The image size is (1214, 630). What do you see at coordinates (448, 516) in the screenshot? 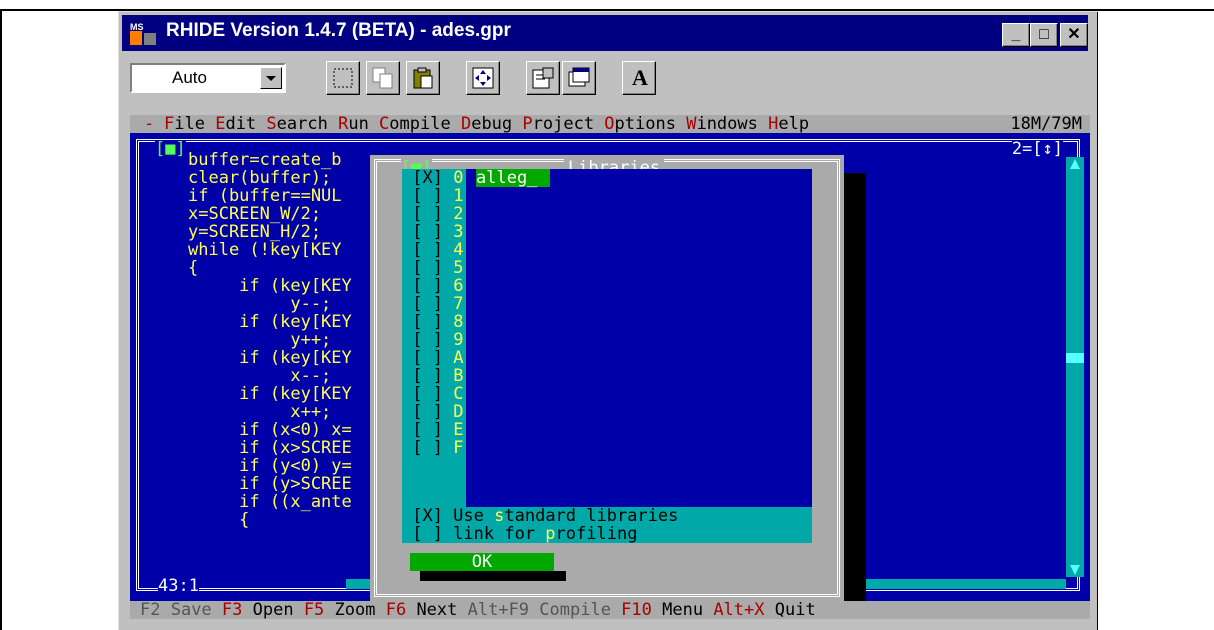
I see `option-label: [X] Use` at bounding box center [448, 516].